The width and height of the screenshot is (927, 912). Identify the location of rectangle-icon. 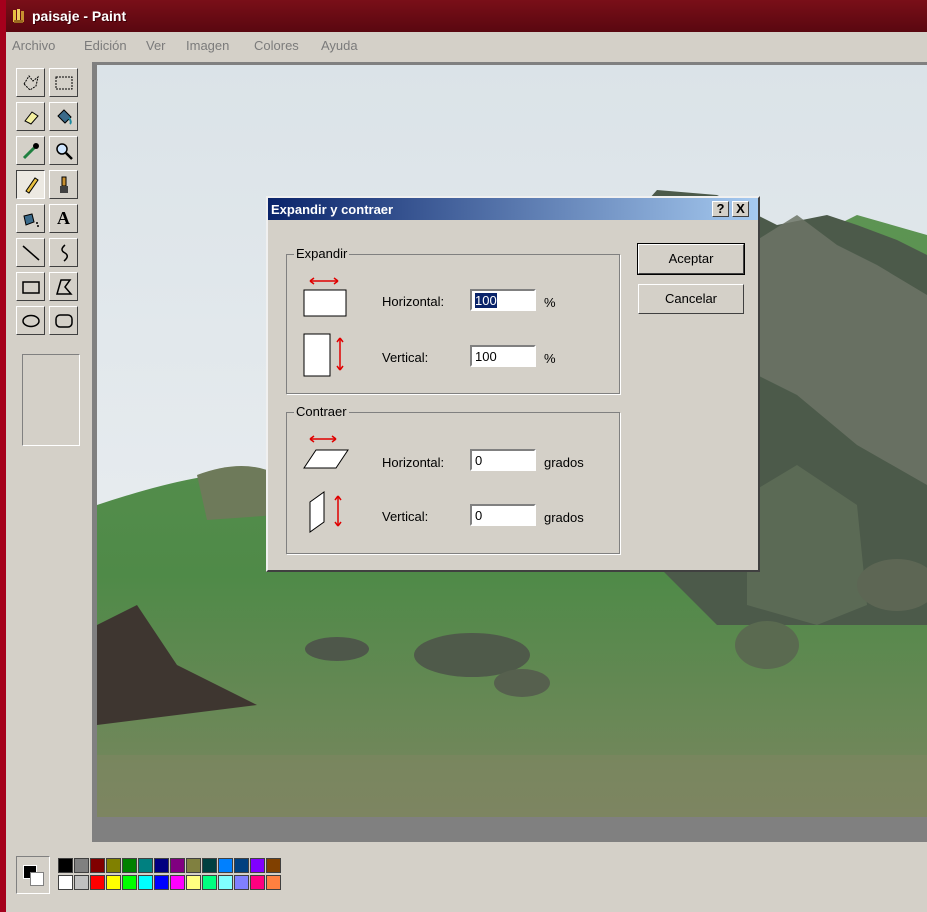
(30, 287).